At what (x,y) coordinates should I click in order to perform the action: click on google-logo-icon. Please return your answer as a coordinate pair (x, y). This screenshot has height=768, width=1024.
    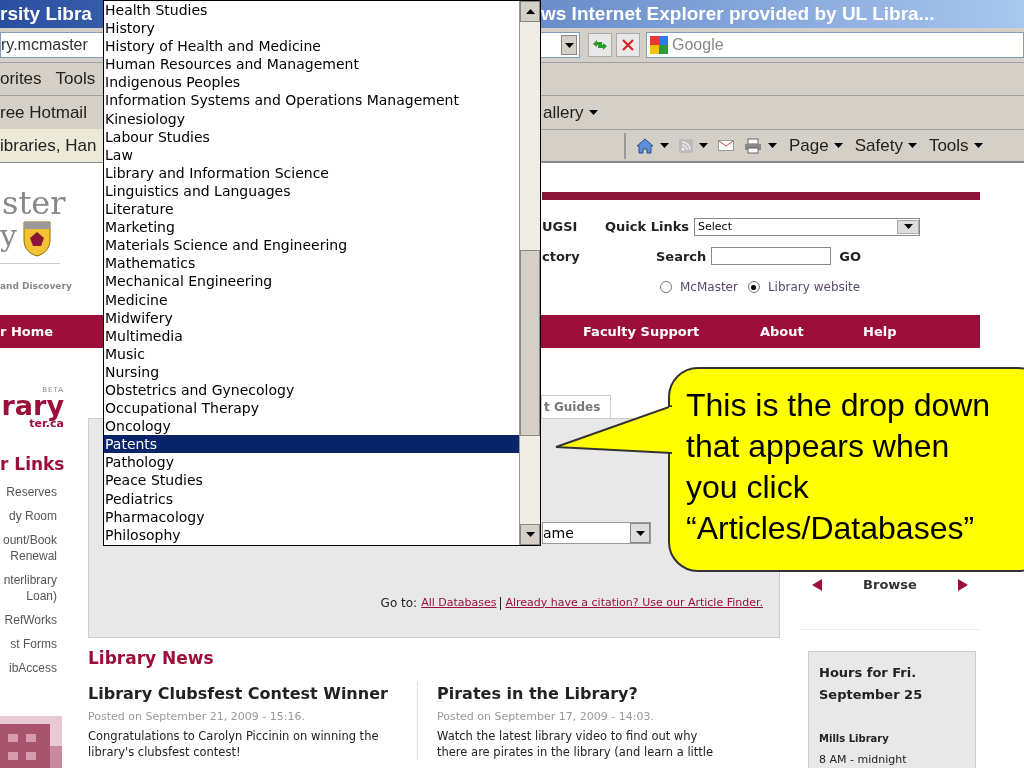
    Looking at the image, I should click on (659, 45).